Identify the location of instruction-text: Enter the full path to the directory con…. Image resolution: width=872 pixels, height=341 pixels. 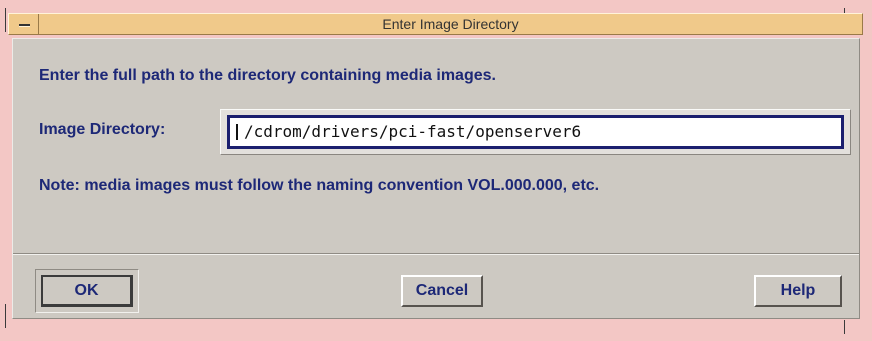
(267, 75).